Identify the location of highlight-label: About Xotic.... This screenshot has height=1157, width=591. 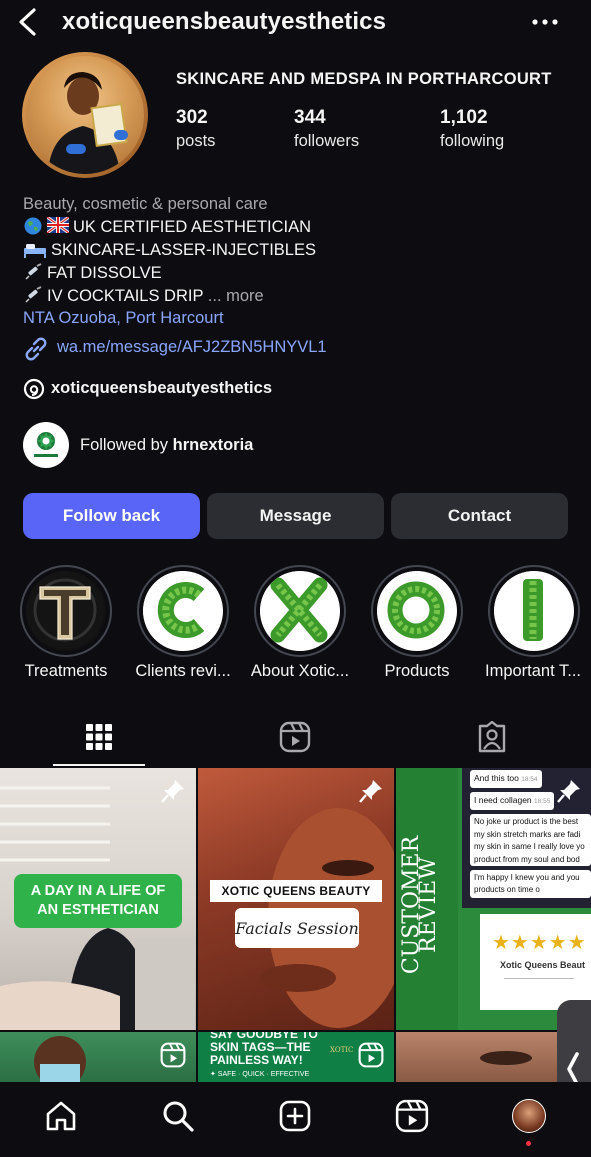
(300, 671).